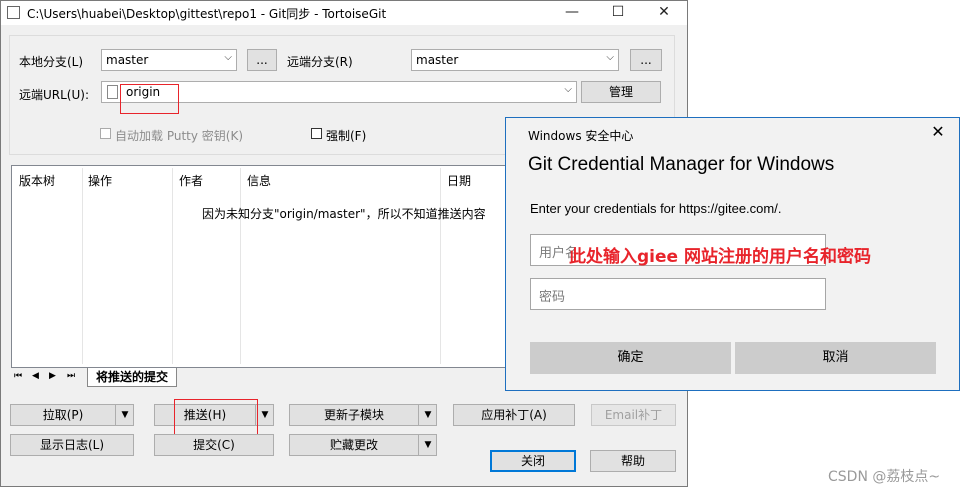 This screenshot has width=961, height=494. I want to click on dialog-window-title: Windows 安全中心, so click(581, 136).